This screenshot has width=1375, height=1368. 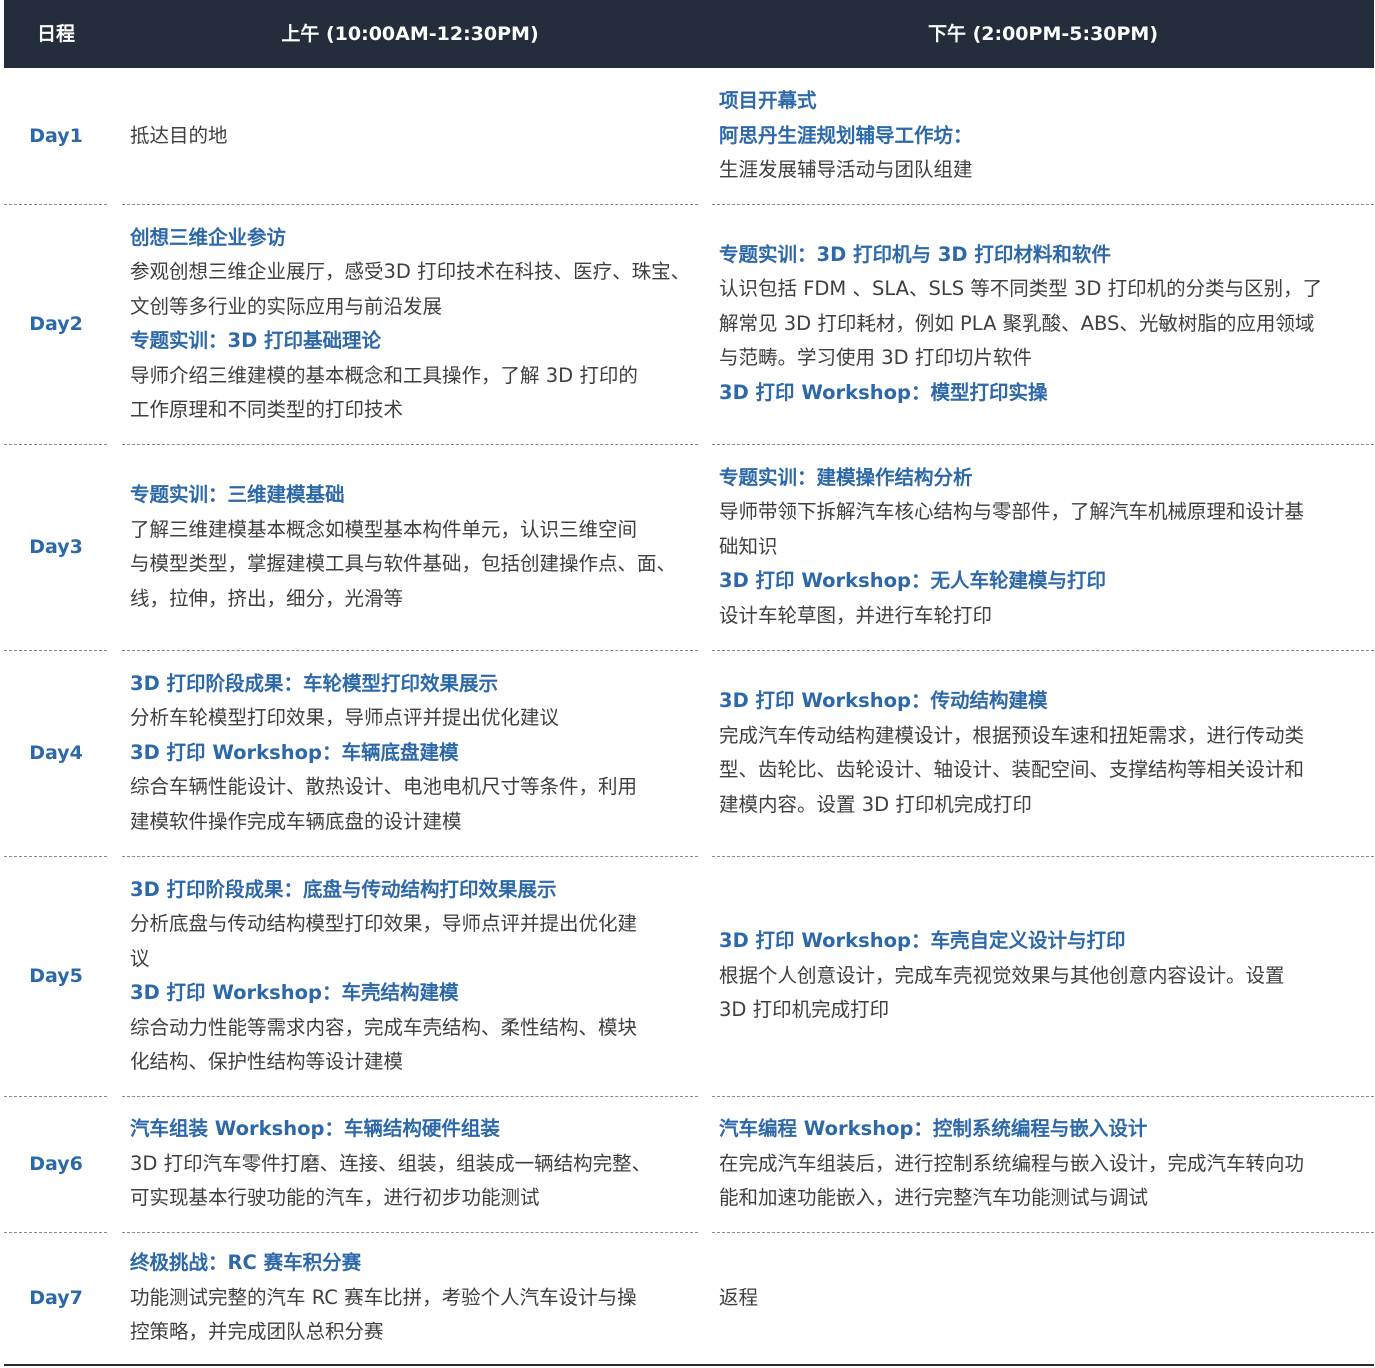 What do you see at coordinates (384, 1027) in the screenshot?
I see `session-description: 综合动力性能等需求内容，完成车壳结构、柔性结构、模块` at bounding box center [384, 1027].